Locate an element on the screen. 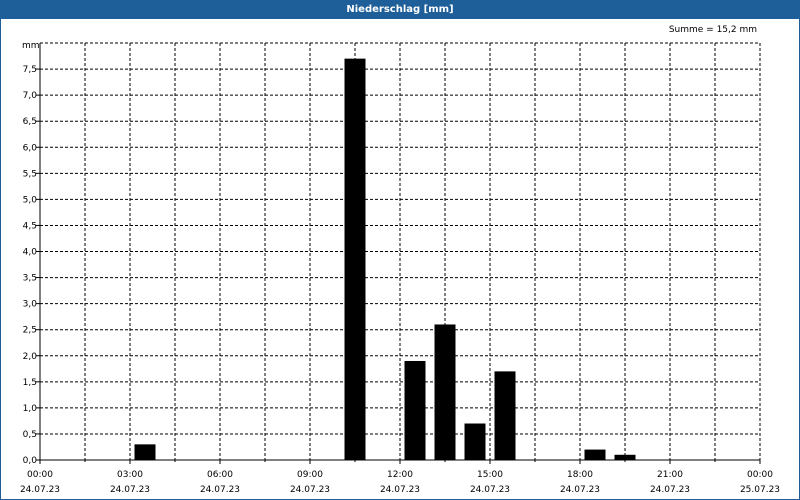 The height and width of the screenshot is (500, 800). y-tick-label: 6,0 is located at coordinates (30, 148).